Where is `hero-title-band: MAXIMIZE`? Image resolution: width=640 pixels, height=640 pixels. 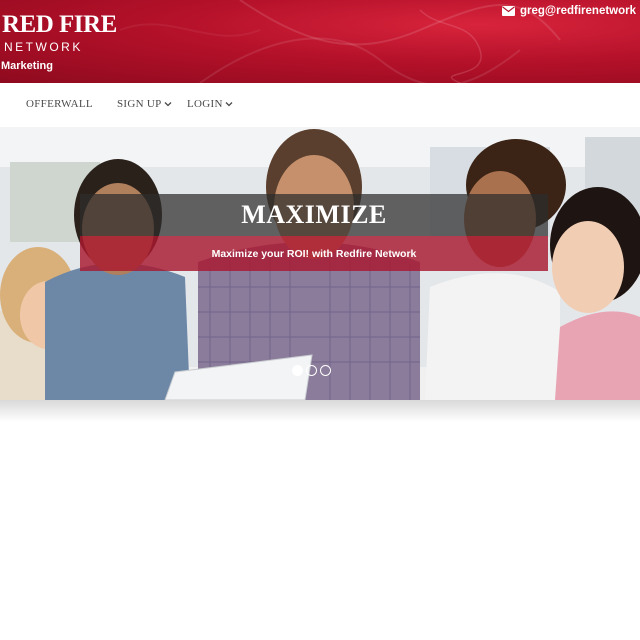
hero-title-band: MAXIMIZE is located at coordinates (314, 215).